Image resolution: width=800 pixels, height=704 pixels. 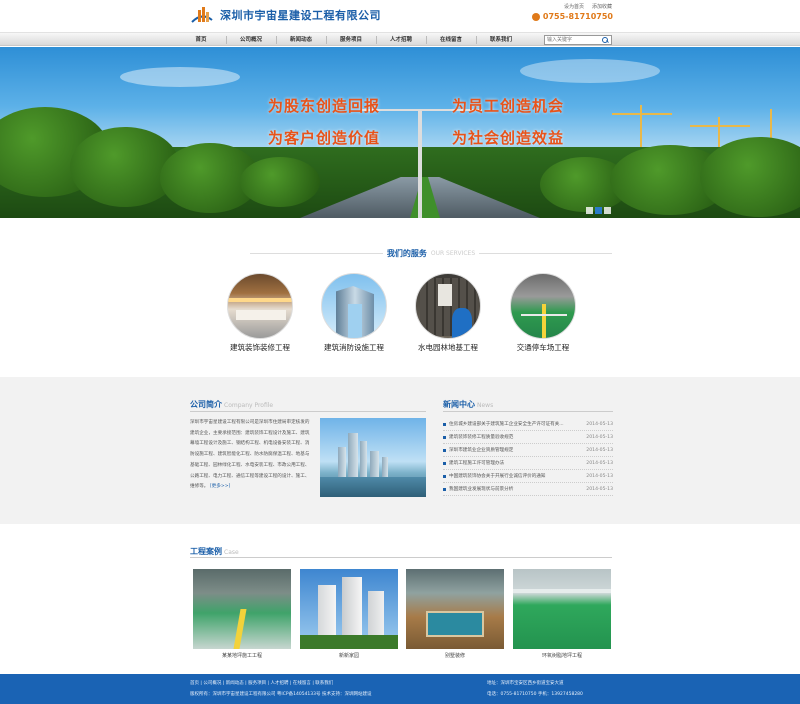 What do you see at coordinates (573, 40) in the screenshot?
I see `search-input` at bounding box center [573, 40].